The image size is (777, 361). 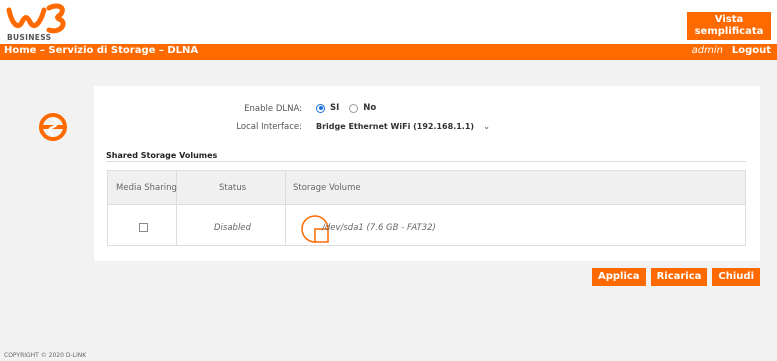 I want to click on header-storage-volume: Storage Volume, so click(x=327, y=188).